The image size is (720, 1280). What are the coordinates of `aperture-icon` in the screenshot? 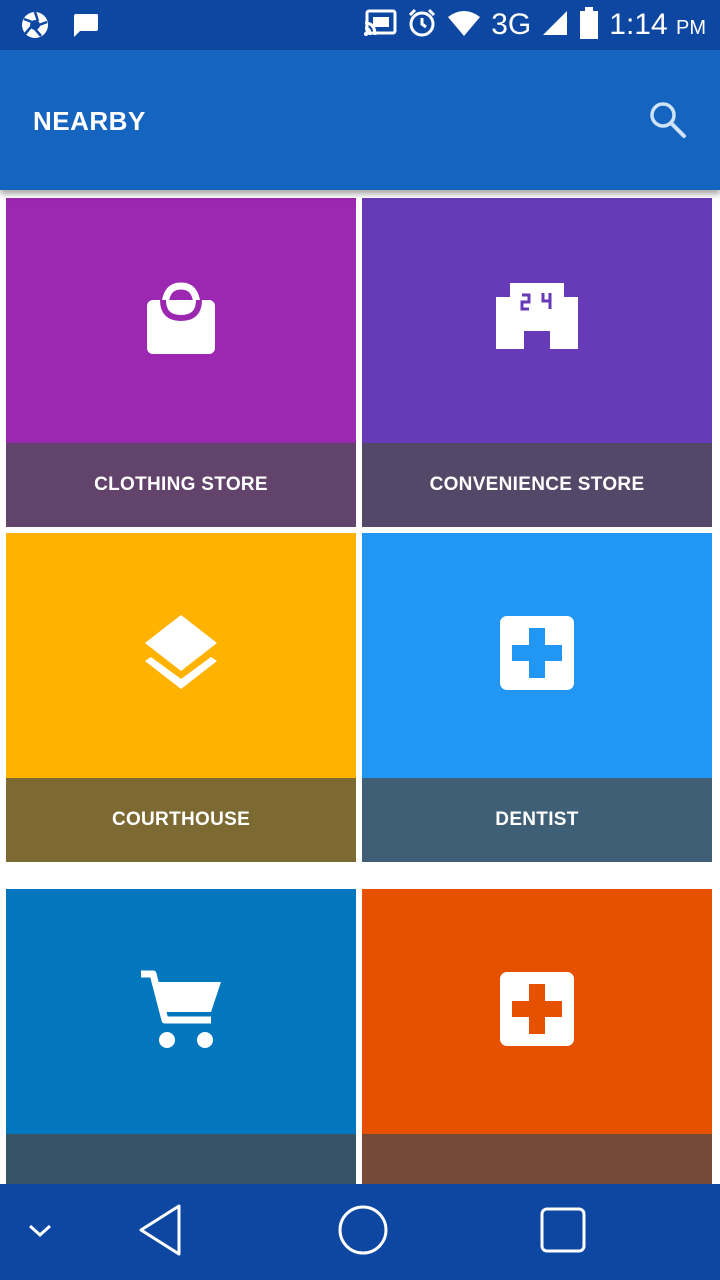 It's located at (35, 27).